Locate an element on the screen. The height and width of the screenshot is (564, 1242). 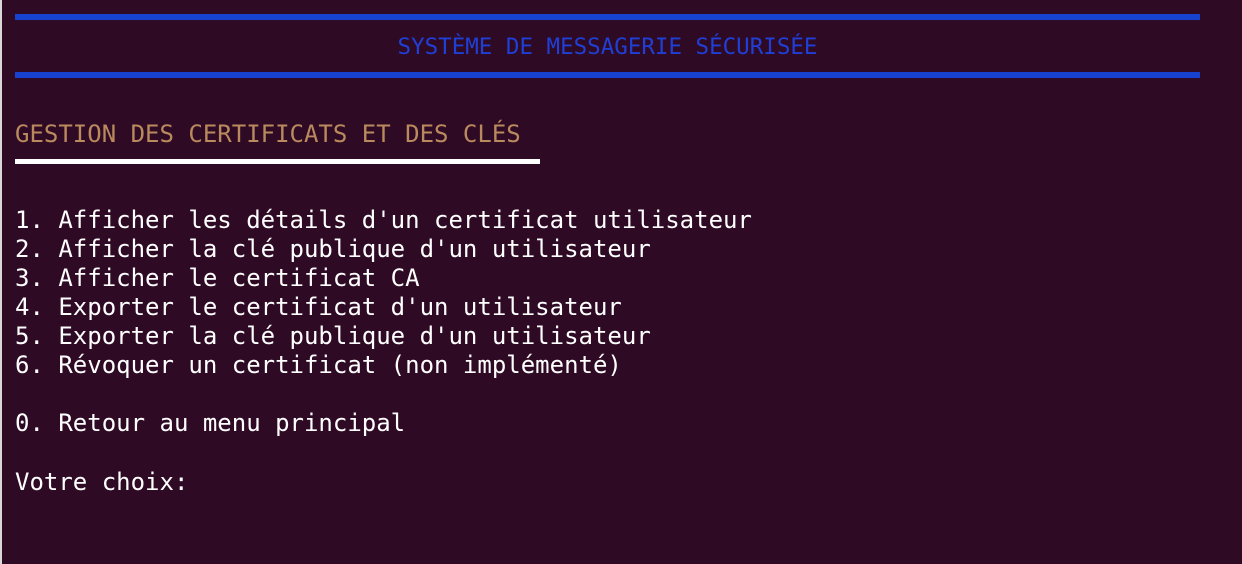
section-heading-underline is located at coordinates (277, 161).